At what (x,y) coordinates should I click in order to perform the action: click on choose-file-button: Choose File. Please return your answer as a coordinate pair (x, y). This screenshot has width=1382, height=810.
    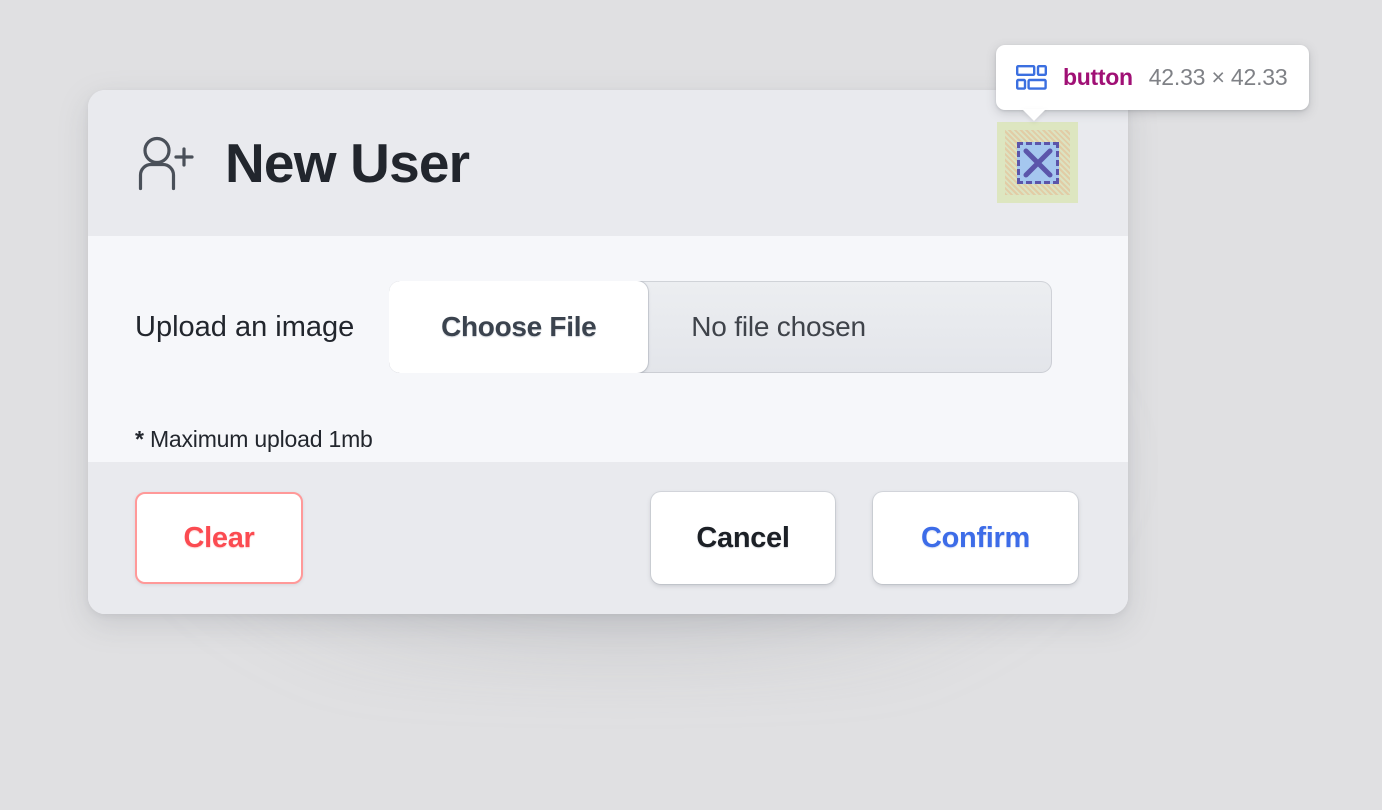
    Looking at the image, I should click on (519, 327).